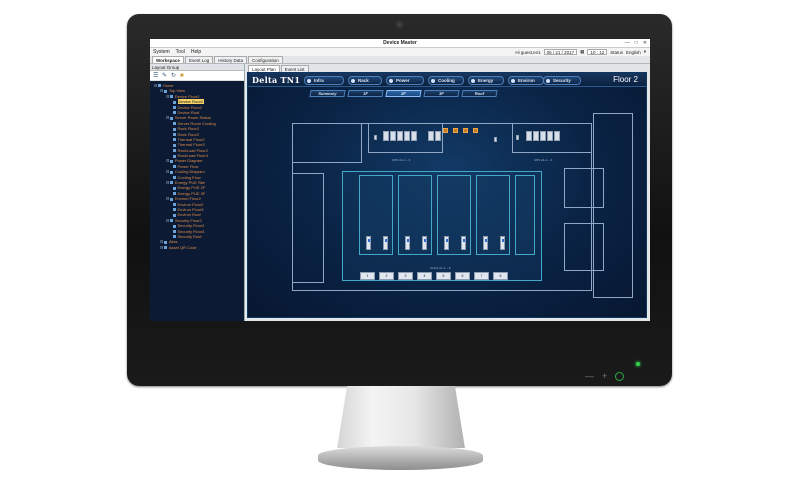 This screenshot has height=500, width=800. What do you see at coordinates (645, 52) in the screenshot?
I see `chevron-down-icon: ▾` at bounding box center [645, 52].